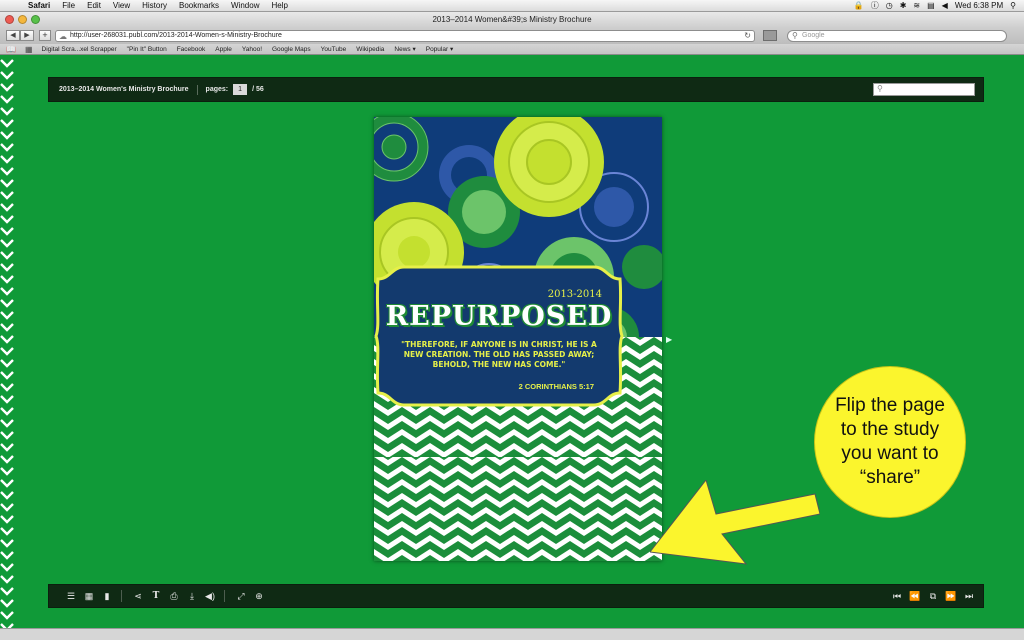 The image size is (1024, 640). I want to click on total-pages: / 56, so click(258, 89).